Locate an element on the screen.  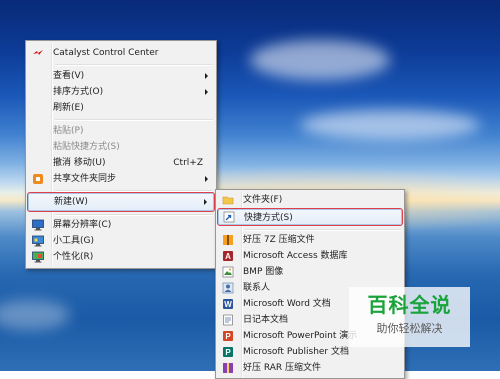
submenu-item-folder: 文件夹(F) is located at coordinates (310, 200).